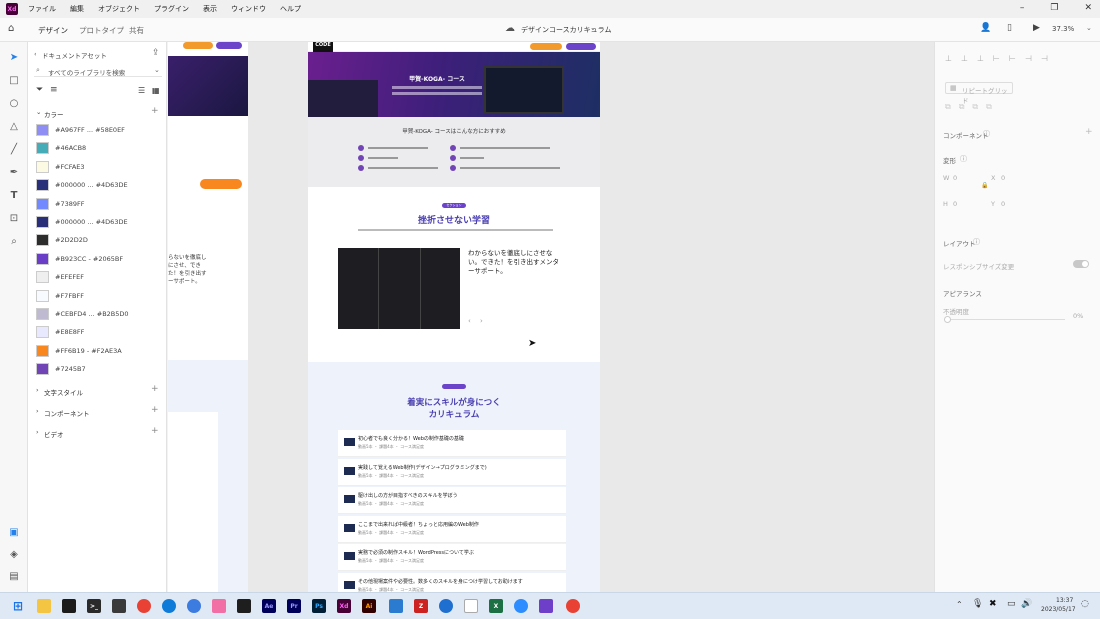 The image size is (1100, 619). I want to click on add-component-state-icon: +, so click(1089, 132).